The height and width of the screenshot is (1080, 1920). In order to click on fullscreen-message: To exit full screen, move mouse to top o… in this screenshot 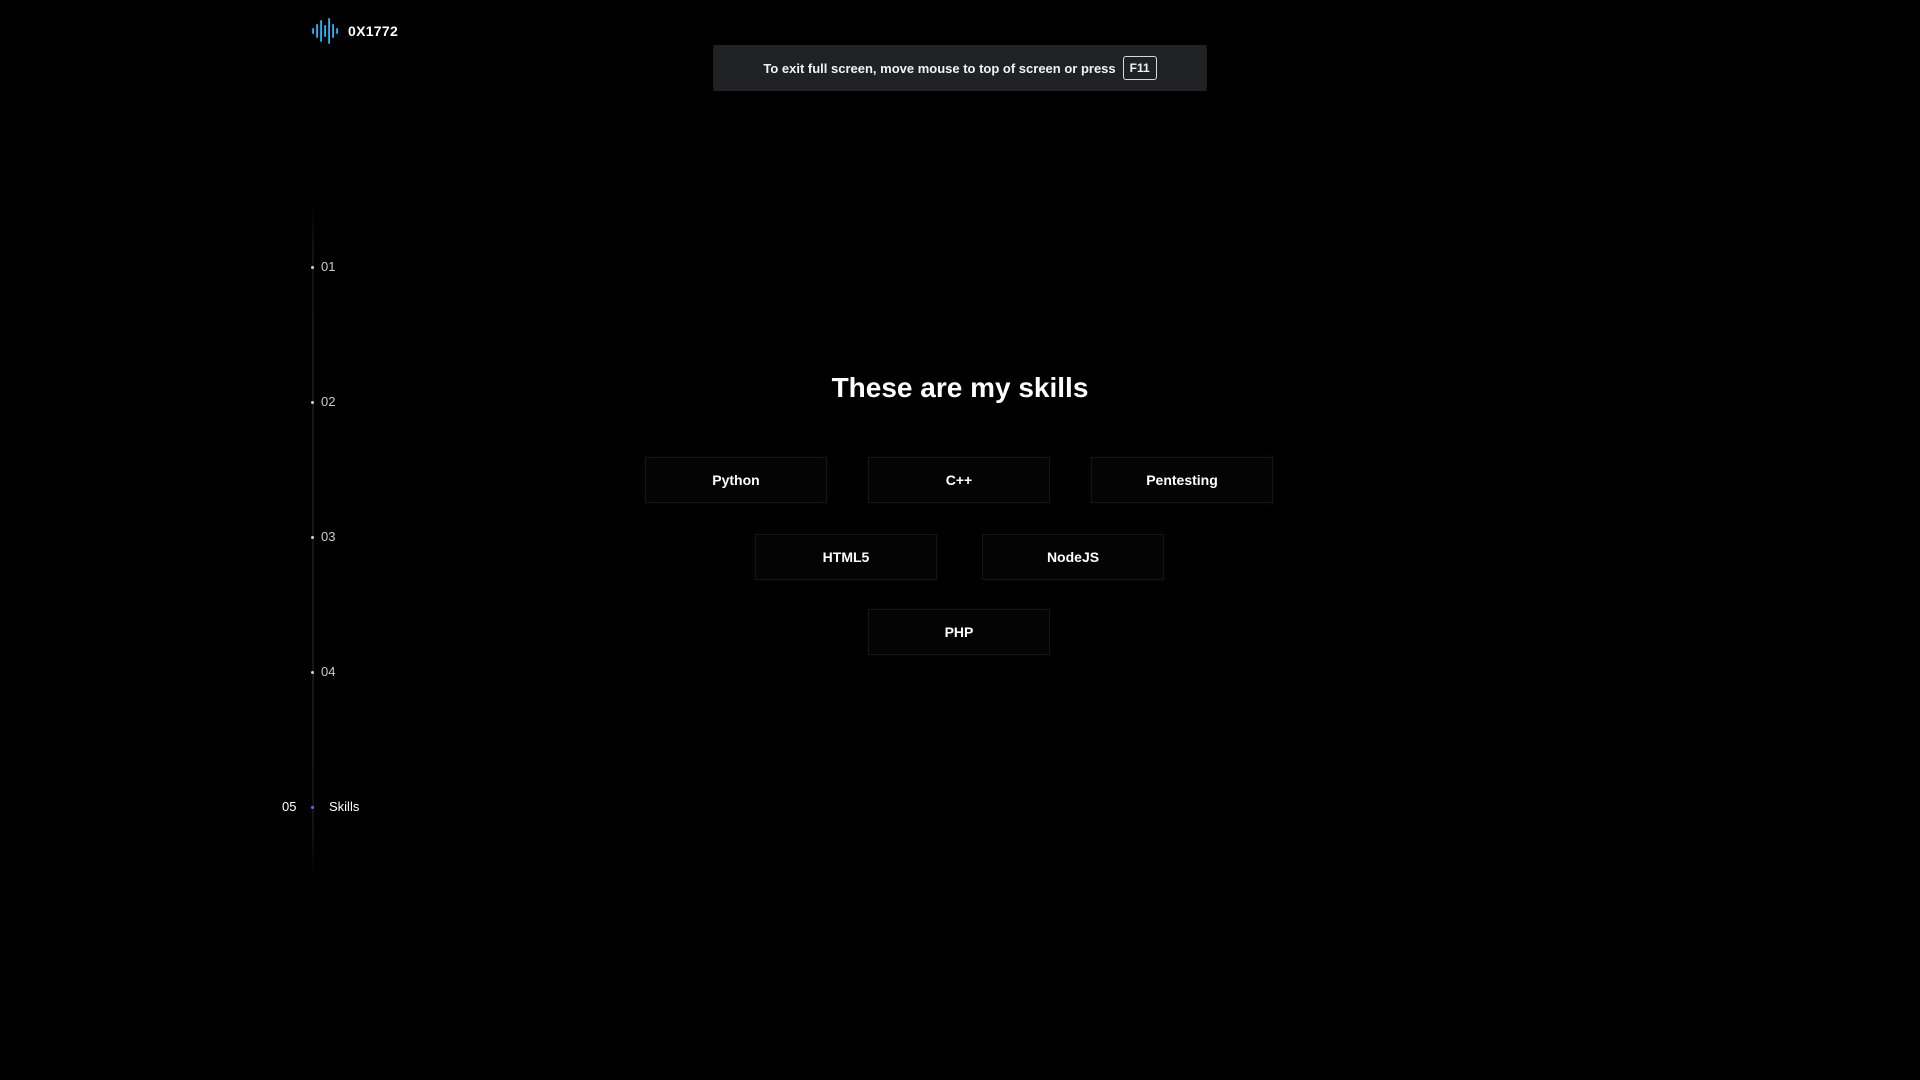, I will do `click(939, 68)`.